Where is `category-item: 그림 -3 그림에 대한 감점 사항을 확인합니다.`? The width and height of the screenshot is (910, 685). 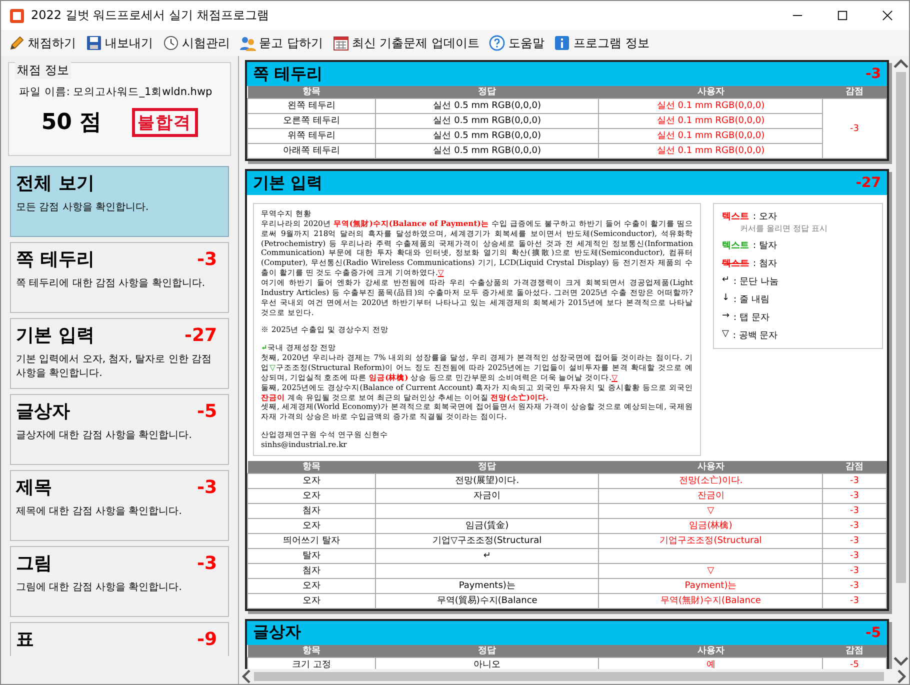
category-item: 그림 -3 그림에 대한 감점 사항을 확인합니다. is located at coordinates (119, 581).